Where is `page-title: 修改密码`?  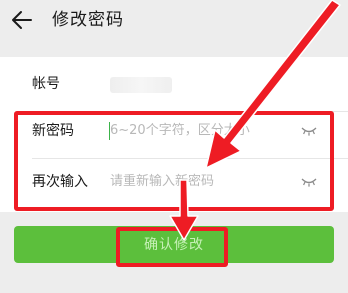
page-title: 修改密码 is located at coordinates (88, 20).